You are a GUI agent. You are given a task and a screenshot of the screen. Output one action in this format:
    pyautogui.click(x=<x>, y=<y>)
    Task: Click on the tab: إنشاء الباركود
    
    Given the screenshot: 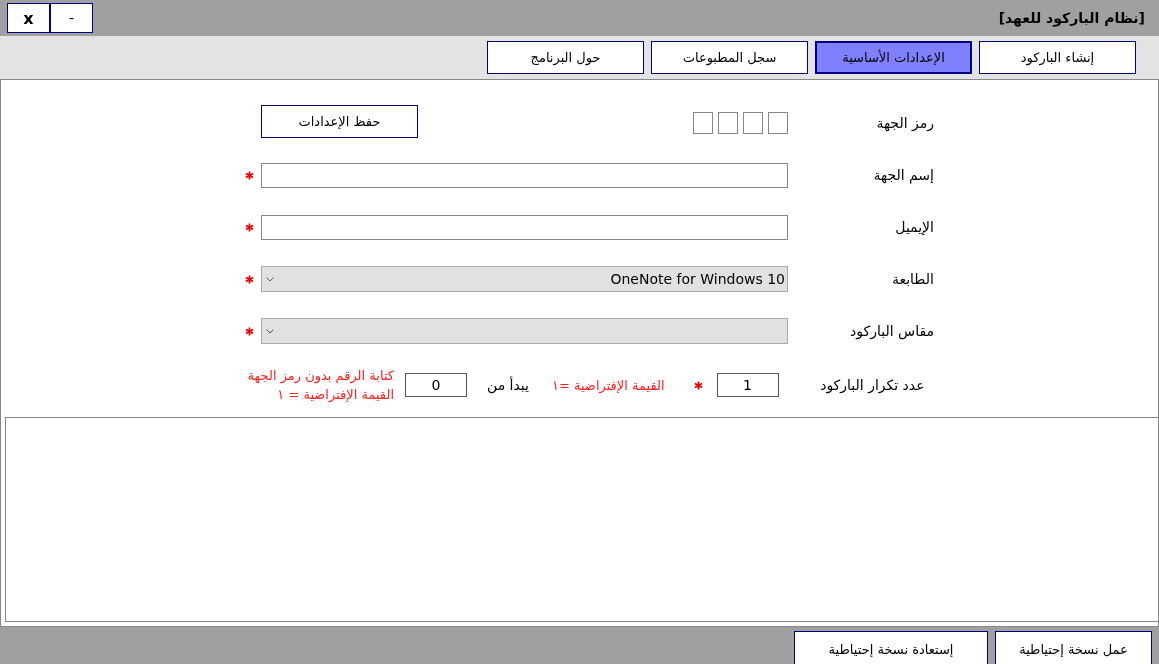 What is the action you would take?
    pyautogui.click(x=1057, y=57)
    